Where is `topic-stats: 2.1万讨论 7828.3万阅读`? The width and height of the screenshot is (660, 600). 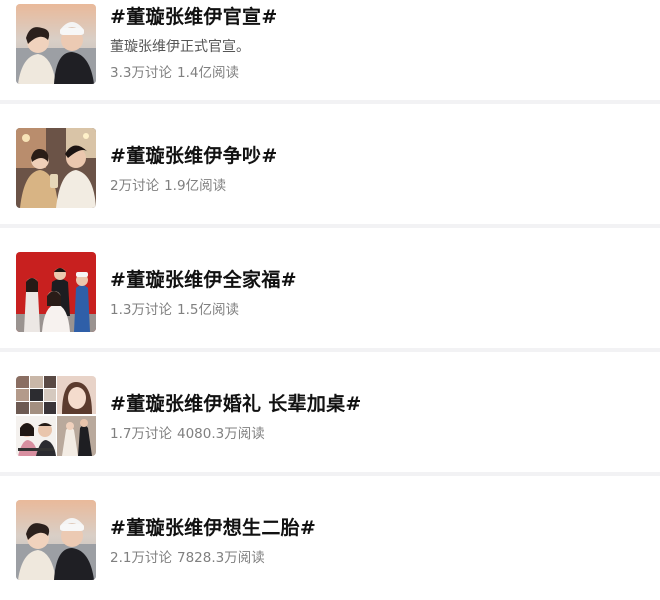 topic-stats: 2.1万讨论 7828.3万阅读 is located at coordinates (187, 556).